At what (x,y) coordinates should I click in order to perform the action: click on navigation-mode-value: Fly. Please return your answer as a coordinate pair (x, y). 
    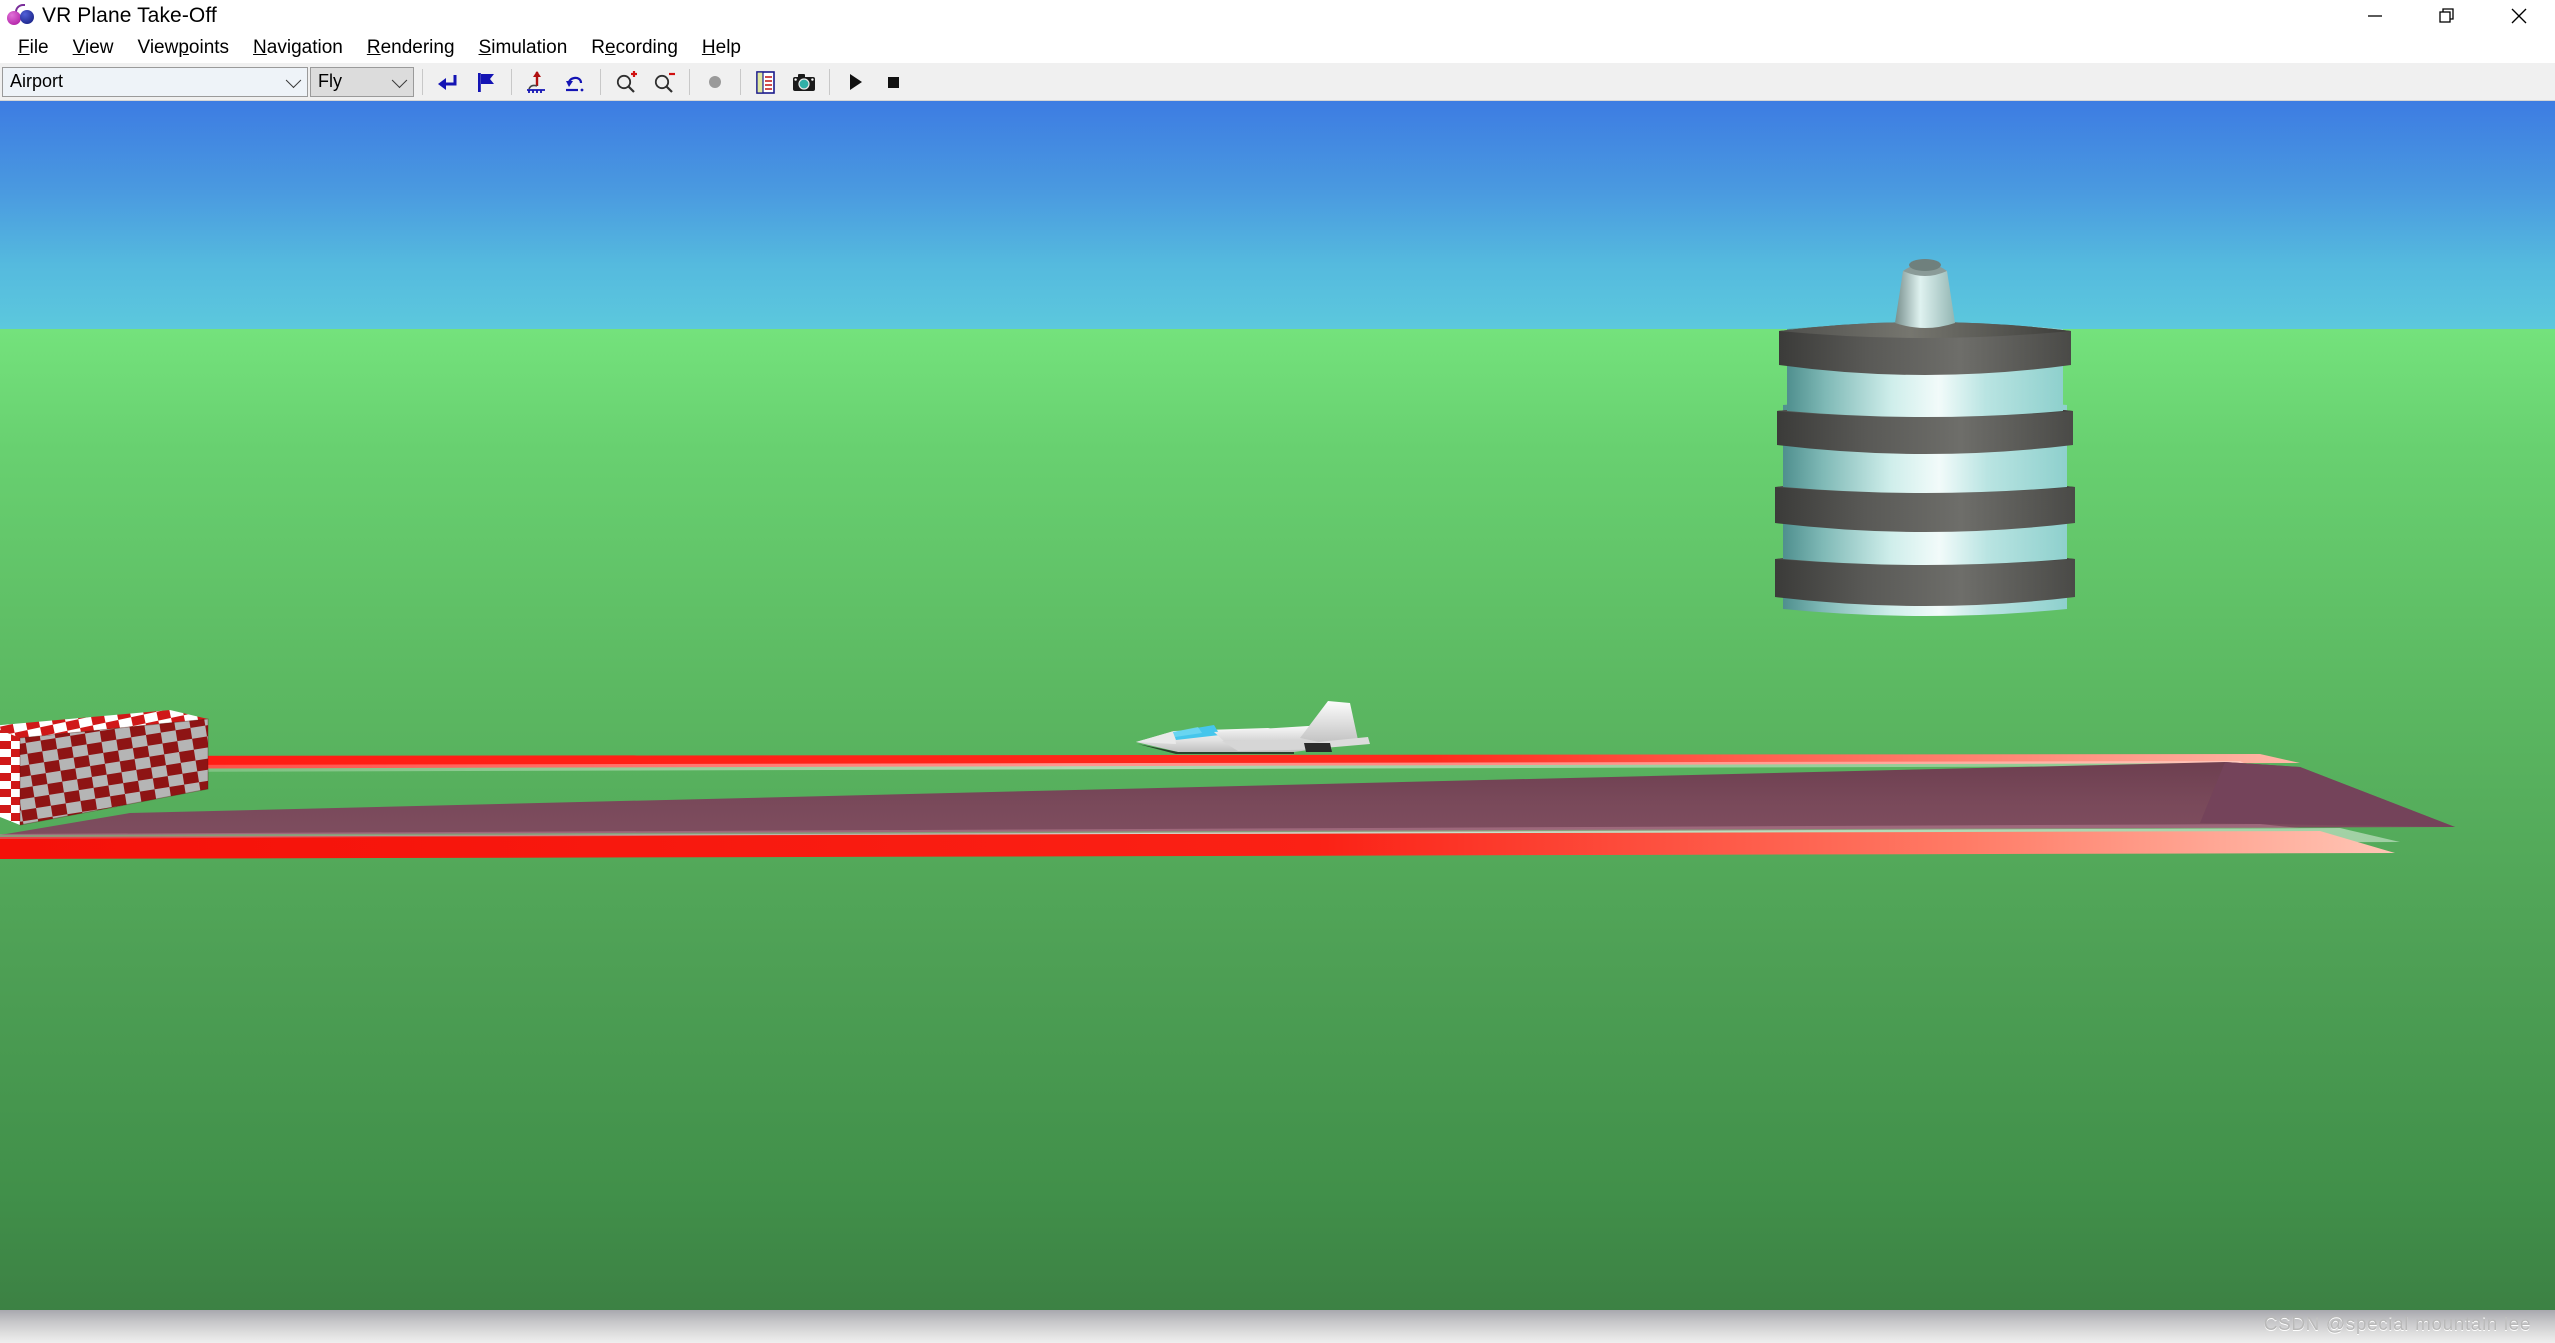
    Looking at the image, I should click on (330, 81).